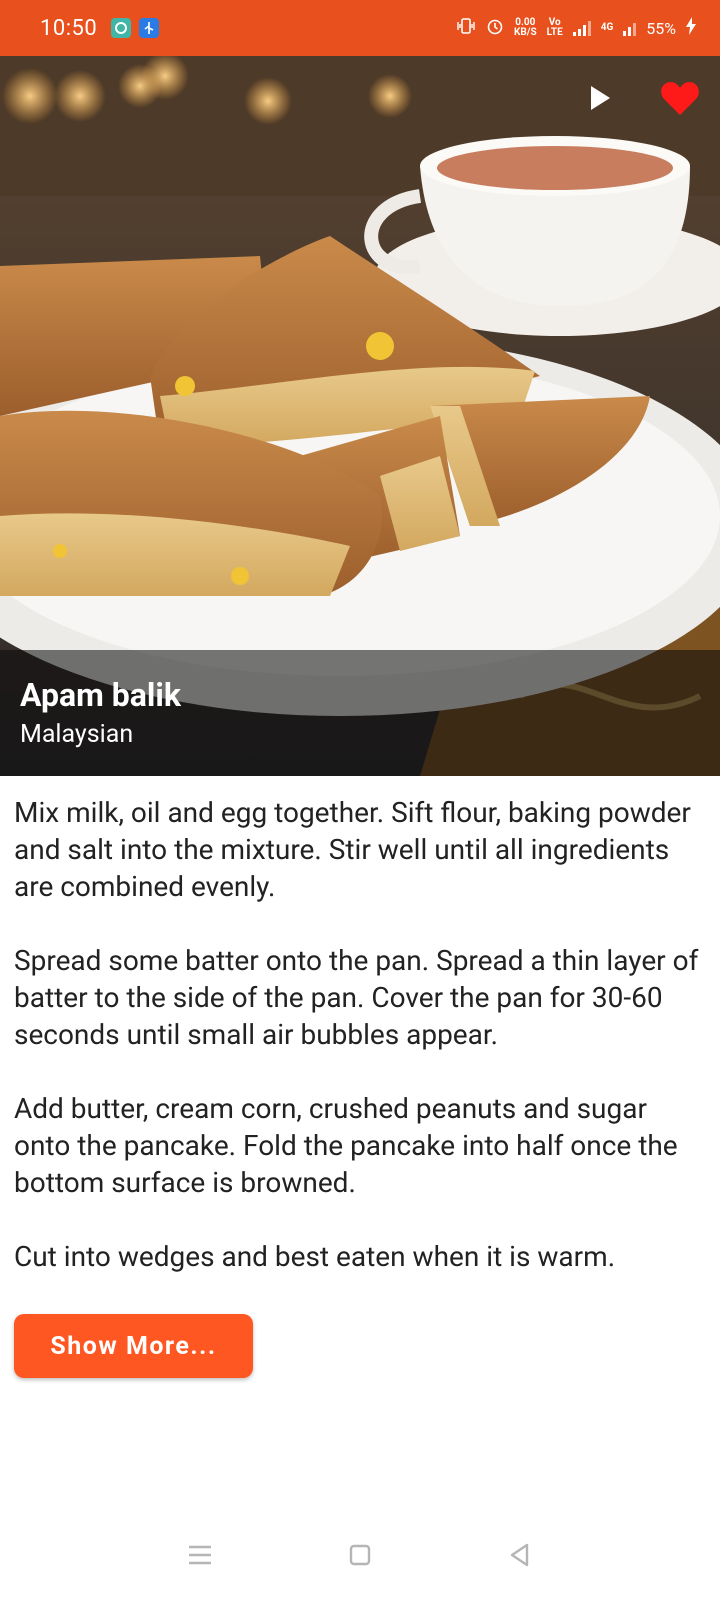  I want to click on recent-apps-button, so click(200, 1555).